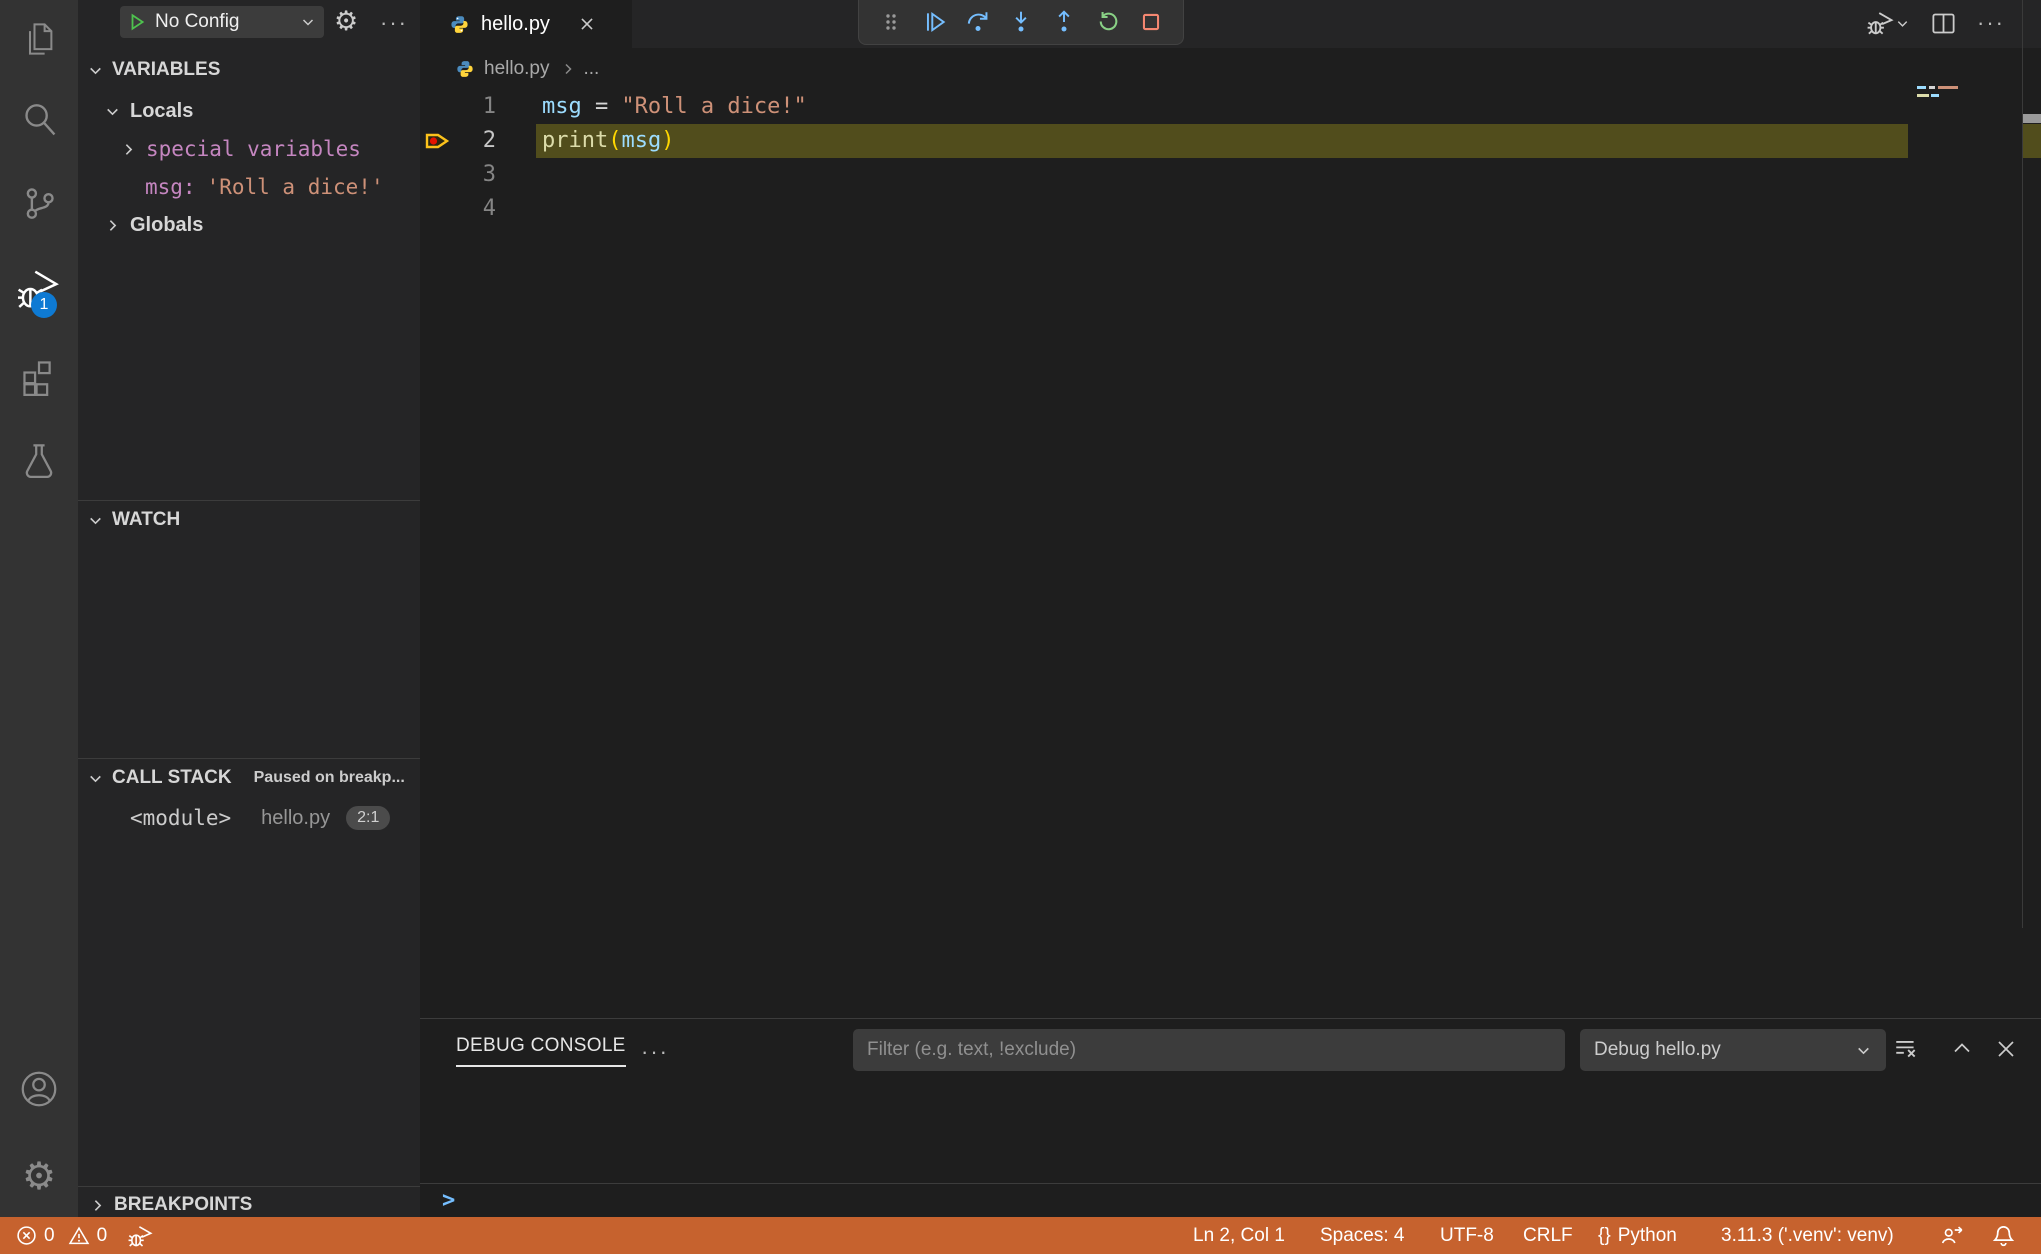 Image resolution: width=2041 pixels, height=1254 pixels. What do you see at coordinates (39, 39) in the screenshot?
I see `explorer-icon` at bounding box center [39, 39].